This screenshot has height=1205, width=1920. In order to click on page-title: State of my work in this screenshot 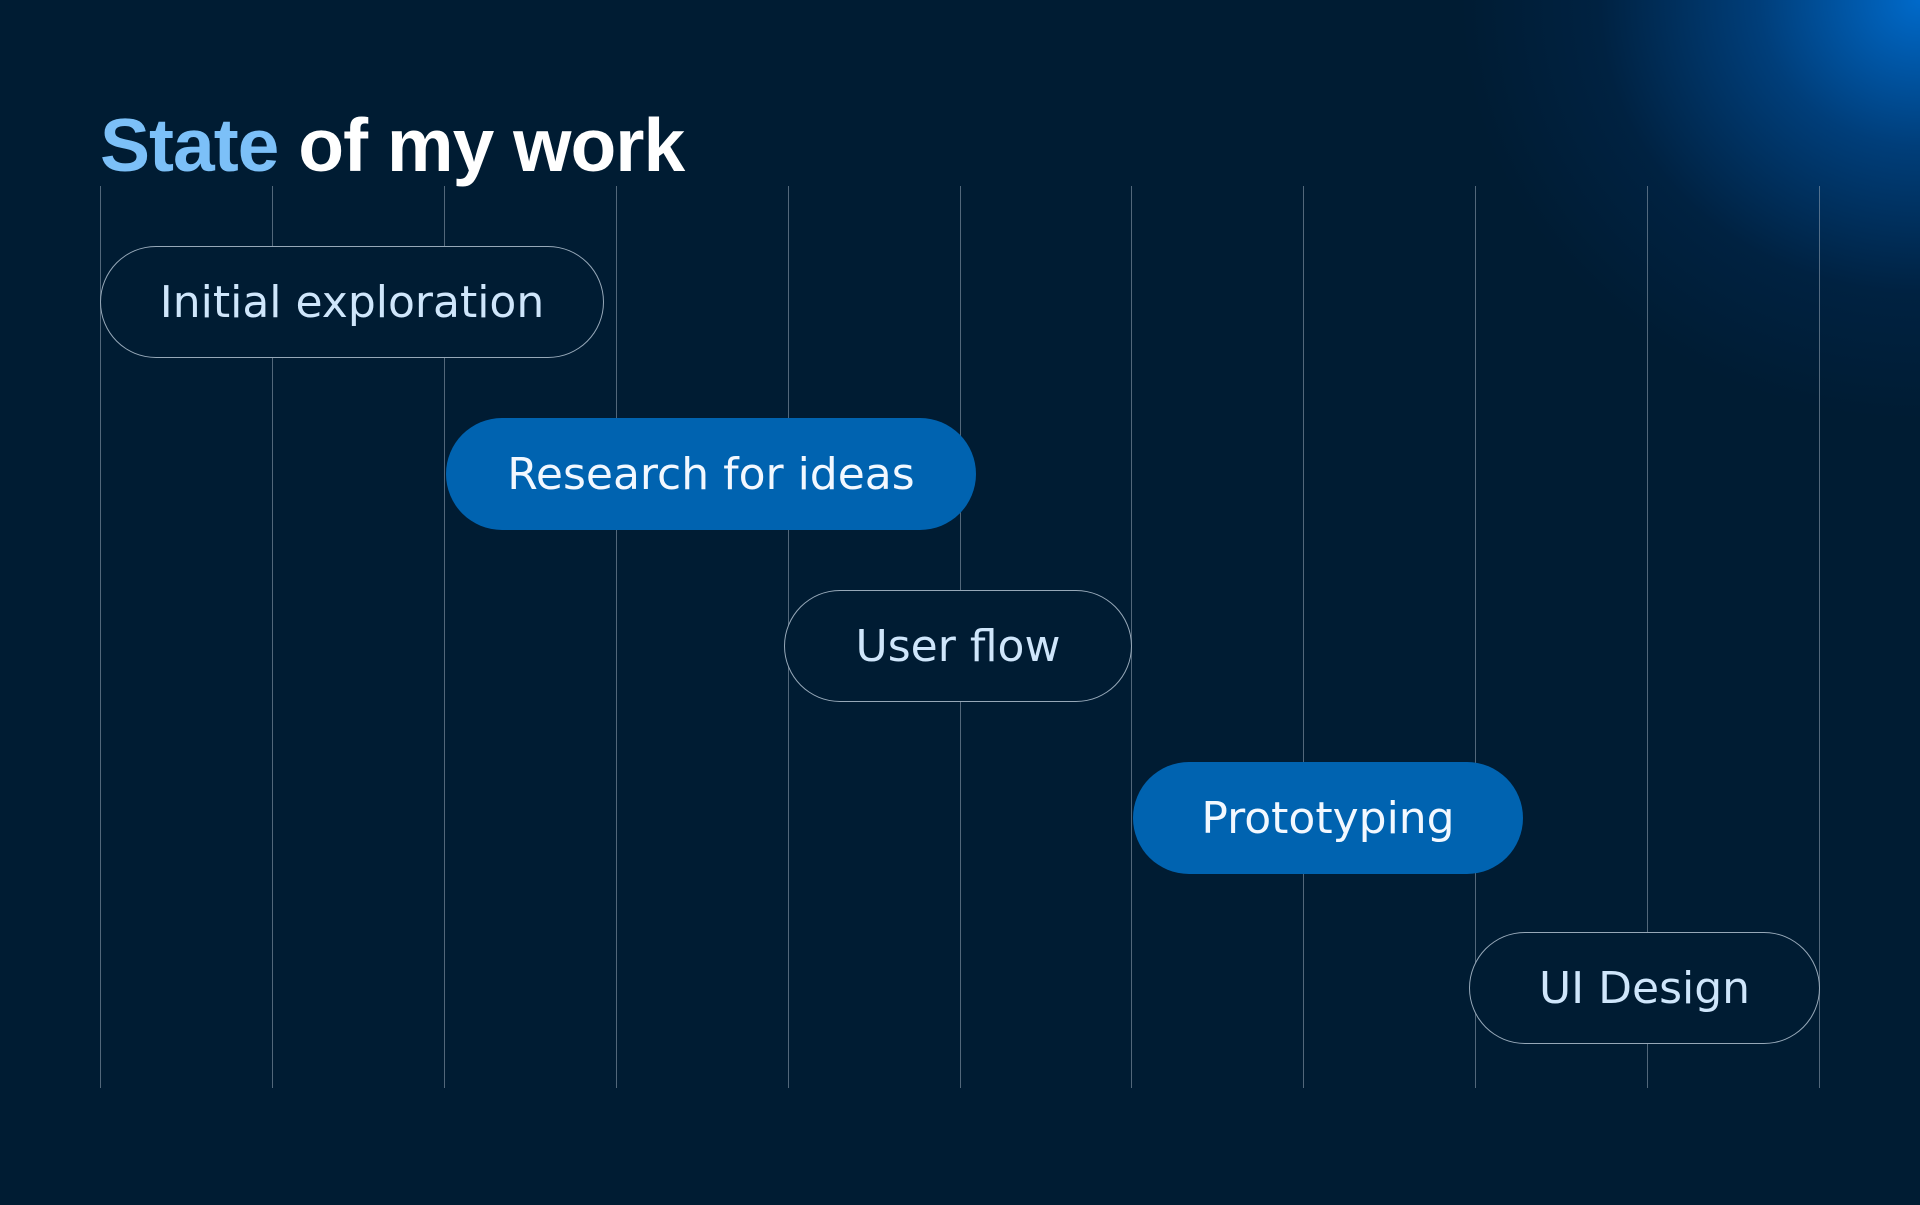, I will do `click(392, 145)`.